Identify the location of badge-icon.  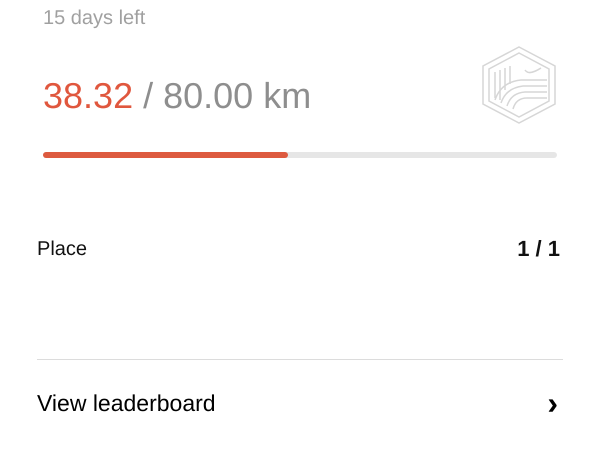
(519, 85).